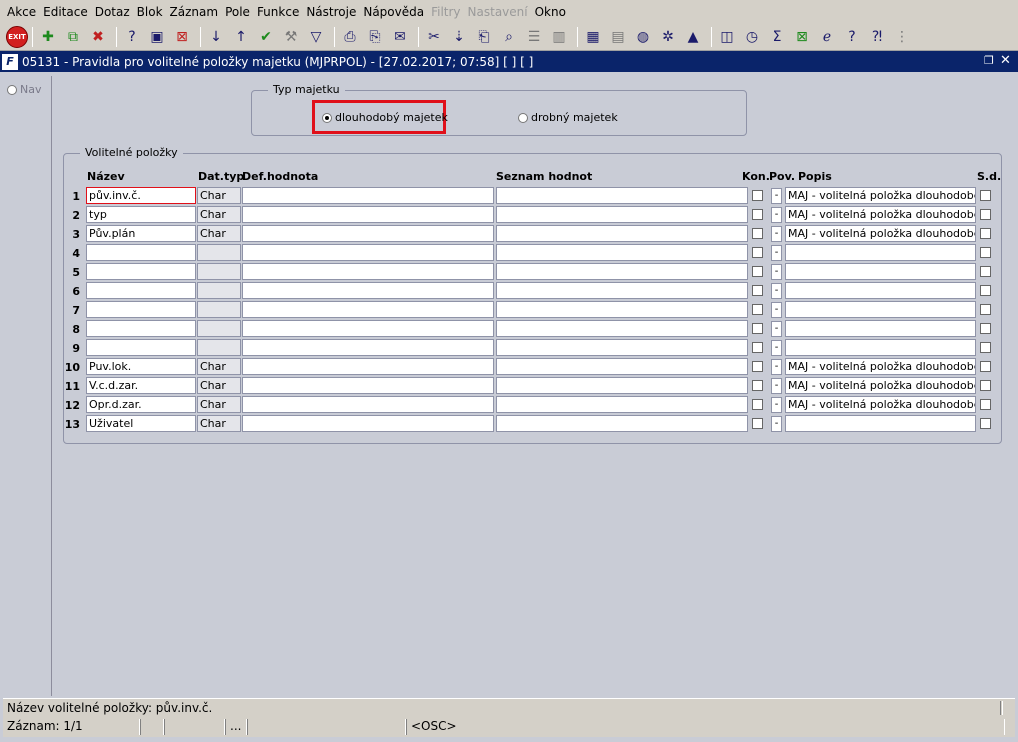 The height and width of the screenshot is (742, 1018). What do you see at coordinates (693, 37) in the screenshot?
I see `up-icon: ▲` at bounding box center [693, 37].